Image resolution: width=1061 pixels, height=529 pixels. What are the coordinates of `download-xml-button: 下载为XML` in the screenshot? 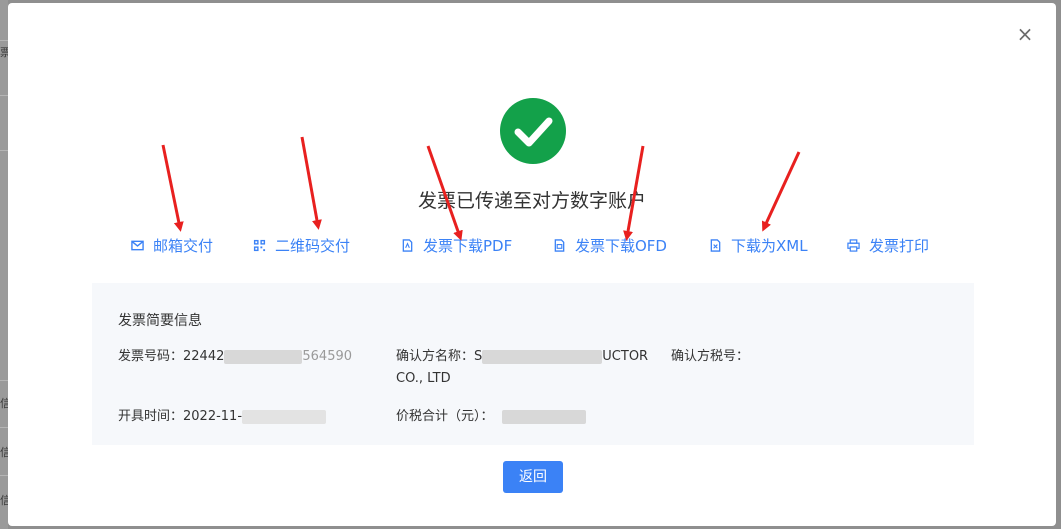 It's located at (758, 245).